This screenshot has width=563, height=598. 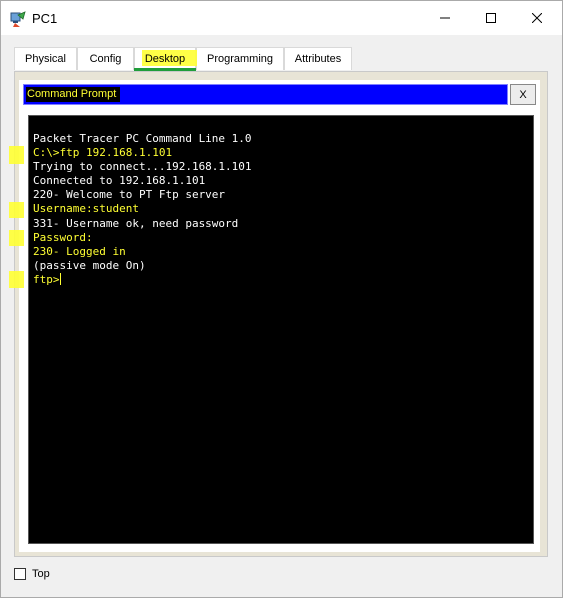 What do you see at coordinates (265, 94) in the screenshot?
I see `command-prompt-titlebar: Command Prompt` at bounding box center [265, 94].